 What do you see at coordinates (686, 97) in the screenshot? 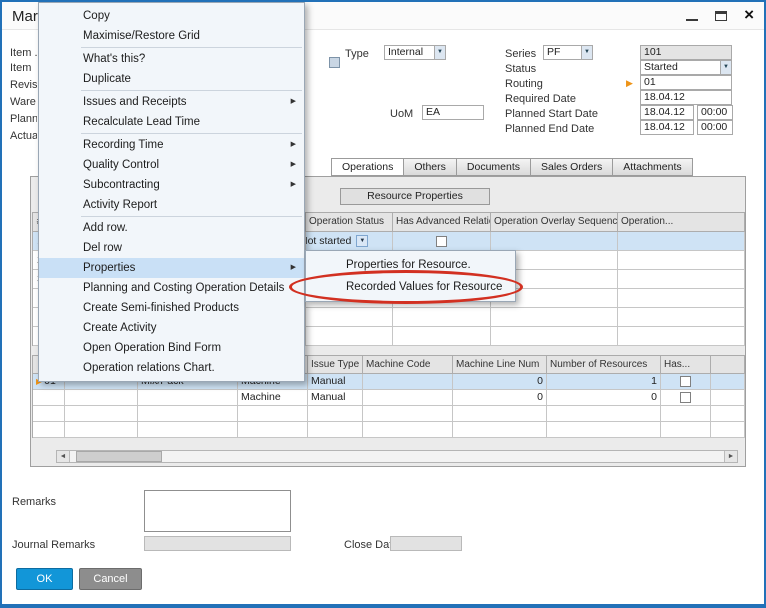
I see `required-date-field: 18.04.12` at bounding box center [686, 97].